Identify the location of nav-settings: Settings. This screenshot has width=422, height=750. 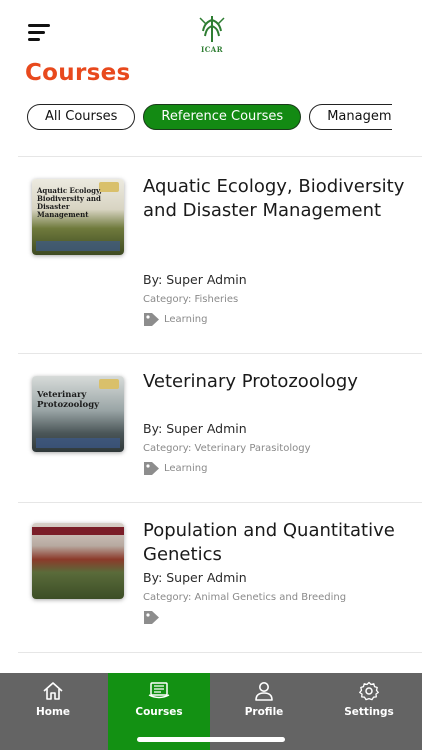
(369, 711).